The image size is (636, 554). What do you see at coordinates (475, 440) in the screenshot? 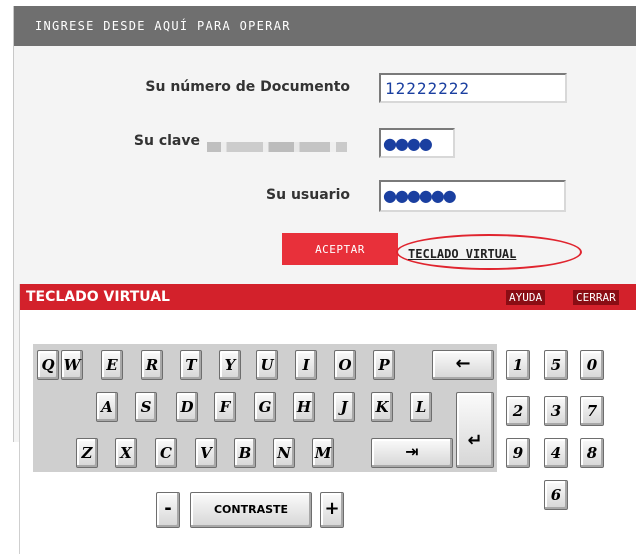
I see `enter-icon: ↵` at bounding box center [475, 440].